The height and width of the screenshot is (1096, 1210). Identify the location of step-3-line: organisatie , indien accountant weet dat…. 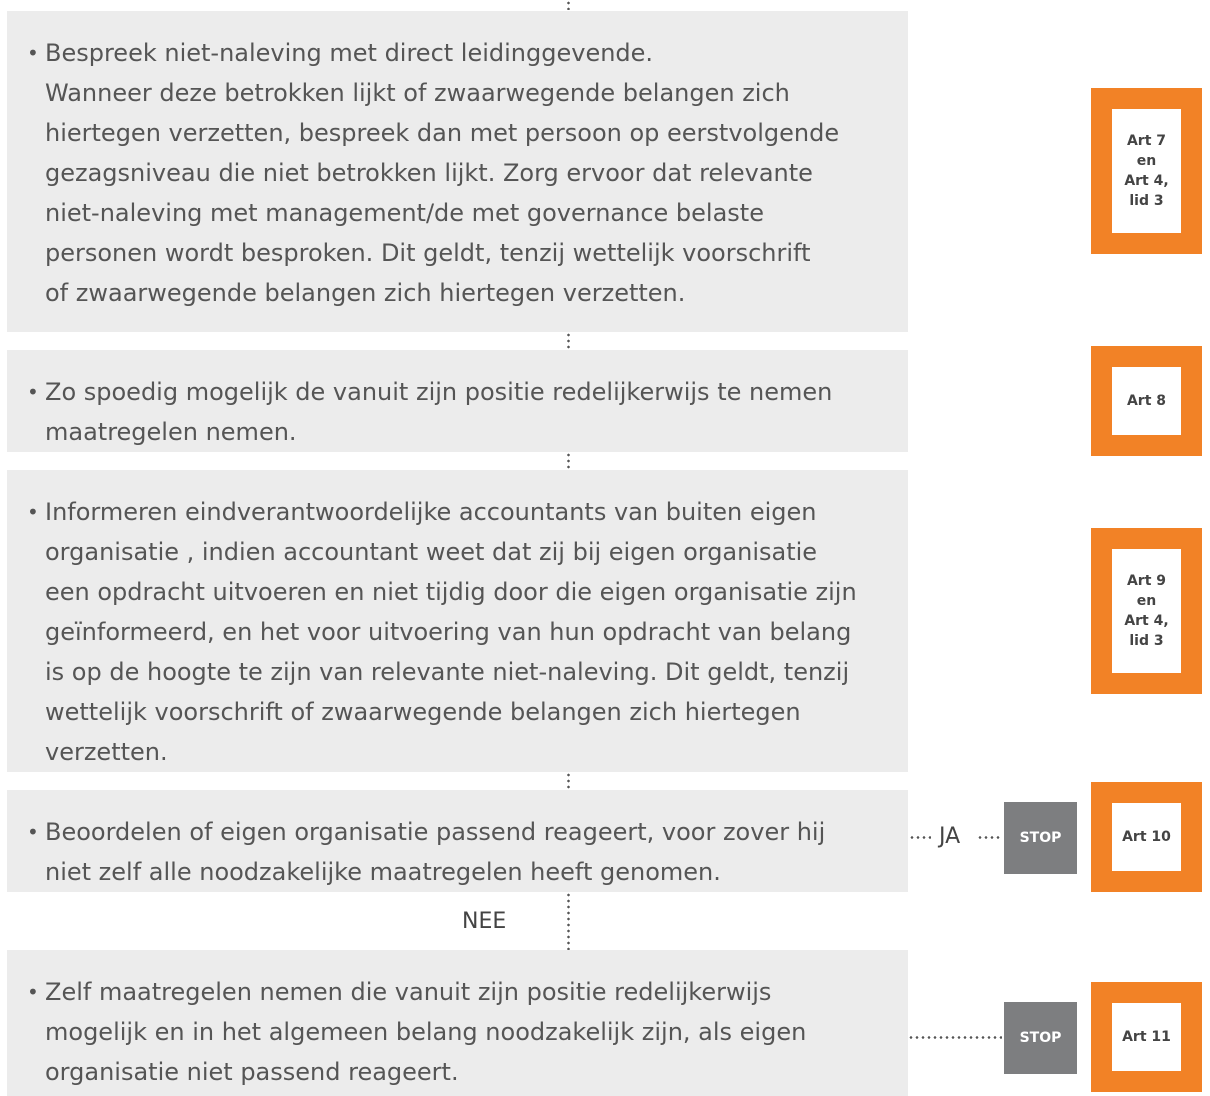
(431, 552).